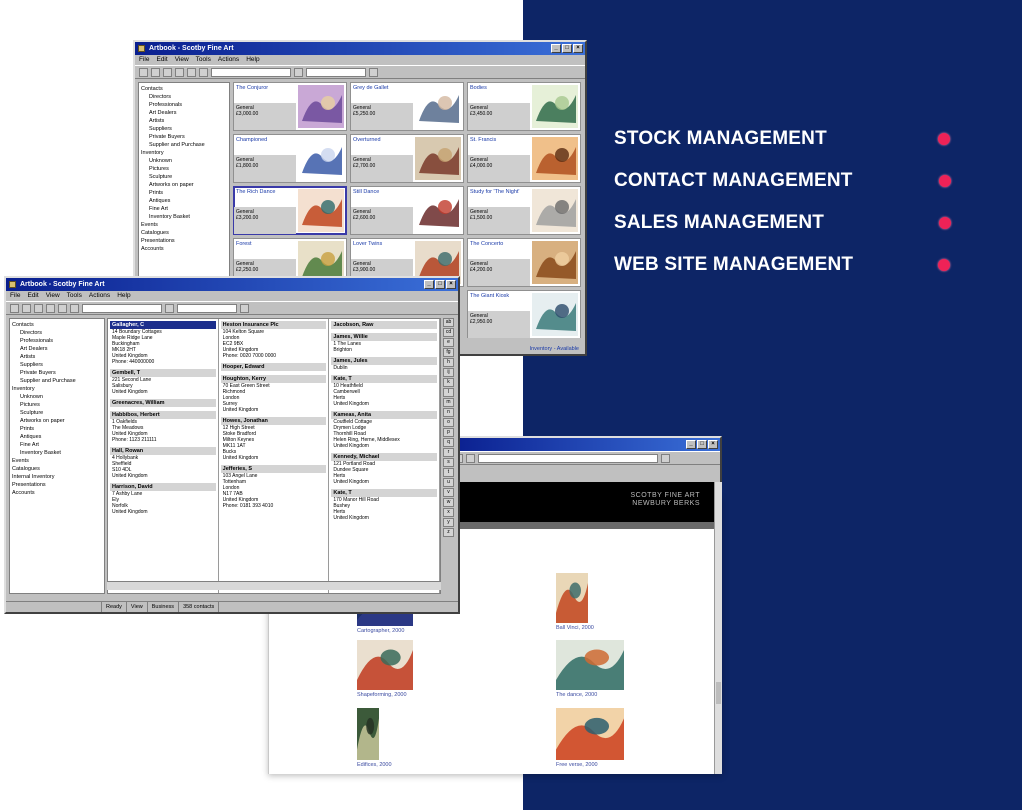  What do you see at coordinates (182, 60) in the screenshot?
I see `menu-view: View` at bounding box center [182, 60].